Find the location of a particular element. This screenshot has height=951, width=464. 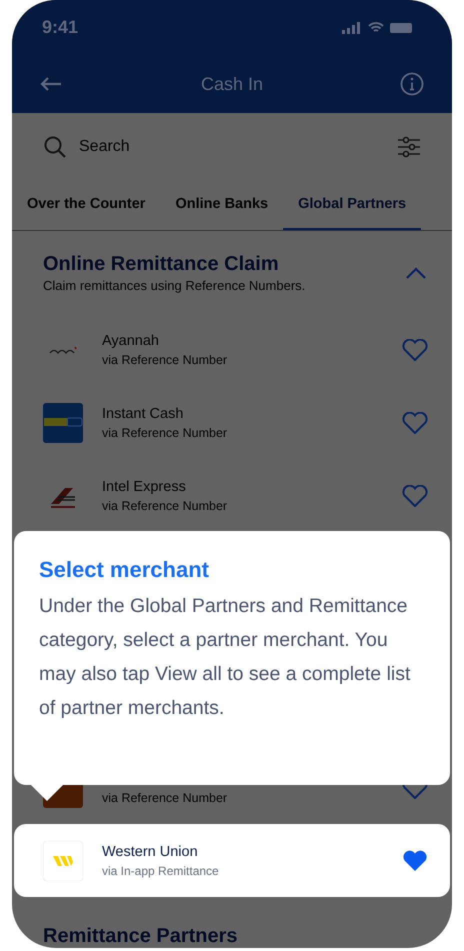

filter-icon is located at coordinates (409, 147).